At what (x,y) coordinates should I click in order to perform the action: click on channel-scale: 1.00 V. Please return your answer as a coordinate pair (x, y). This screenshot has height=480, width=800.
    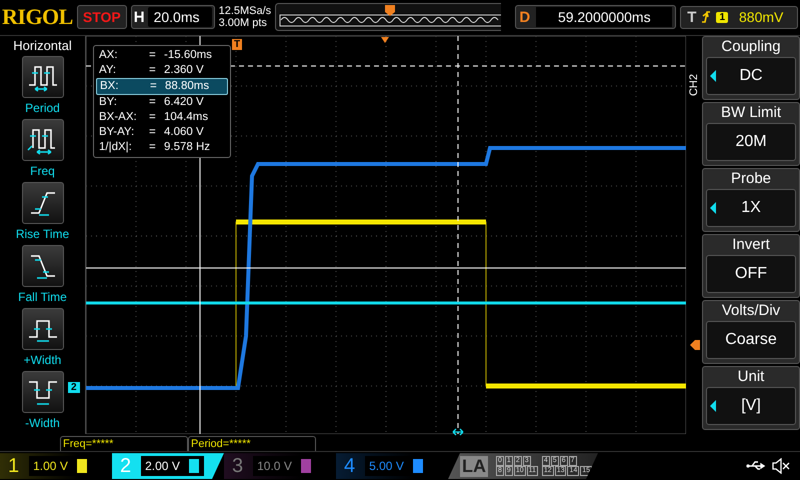
    Looking at the image, I should click on (50, 466).